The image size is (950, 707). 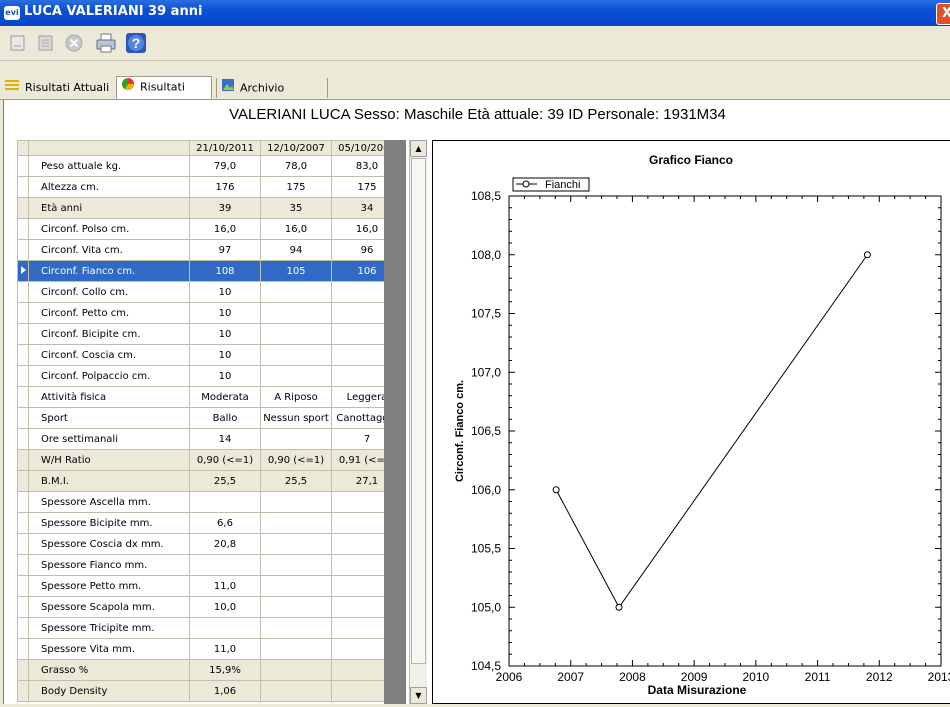 I want to click on table-row: Spessore Tricipite mm., so click(x=210, y=628).